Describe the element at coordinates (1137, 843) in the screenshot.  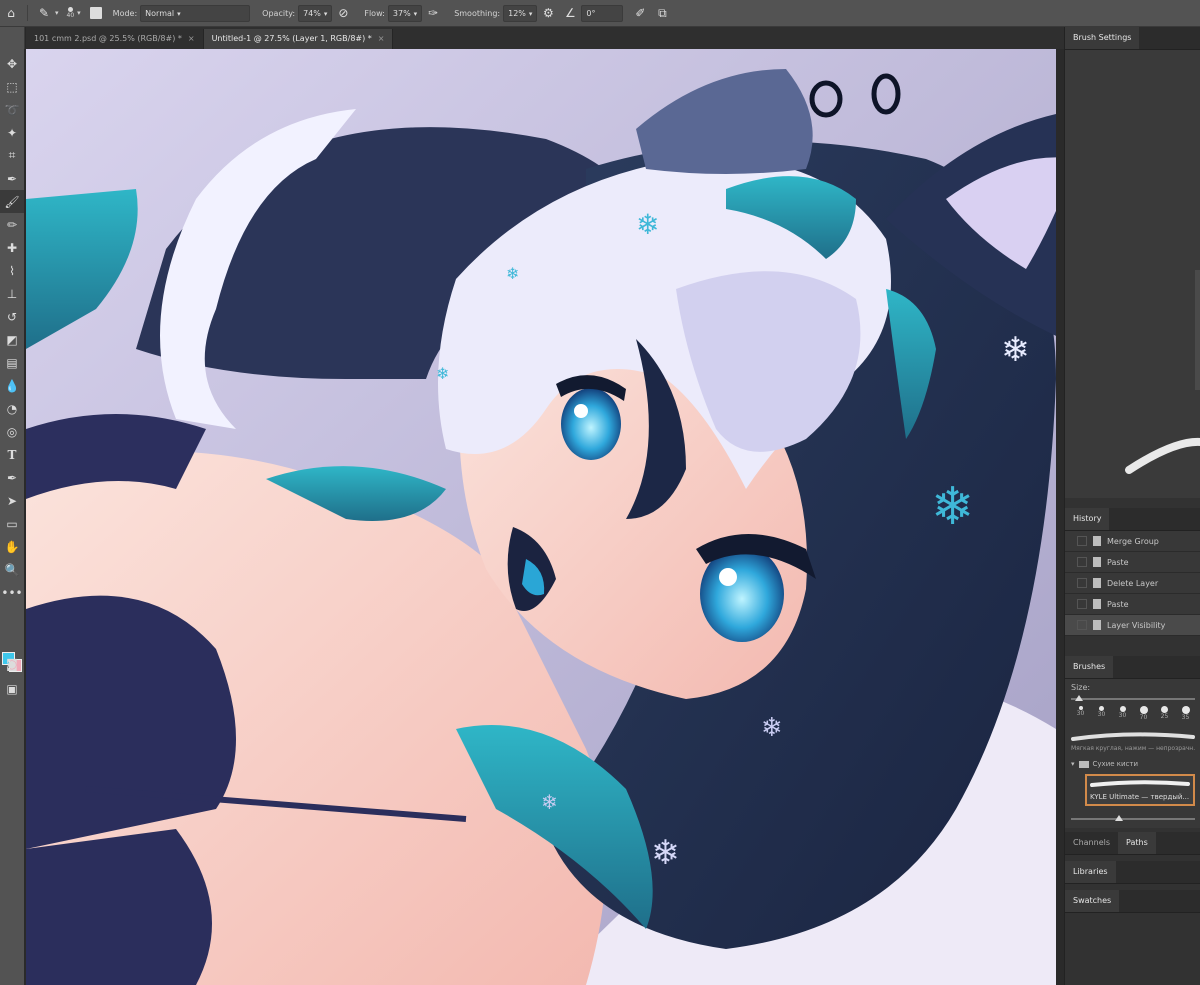
I see `tab-paths: Paths` at that location.